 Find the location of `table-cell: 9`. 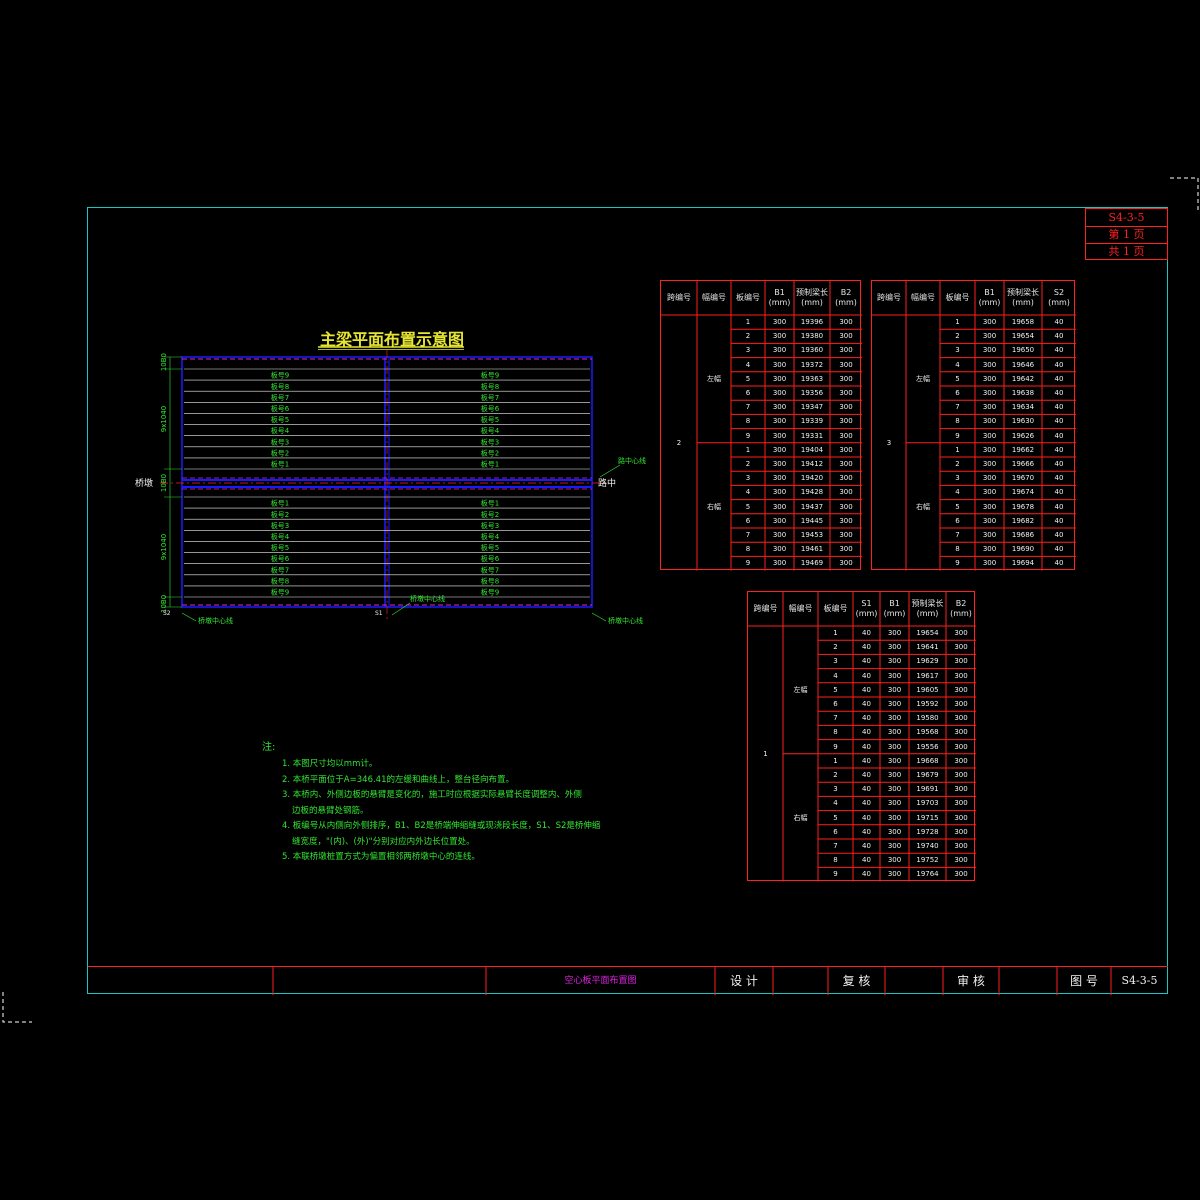

table-cell: 9 is located at coordinates (835, 746).